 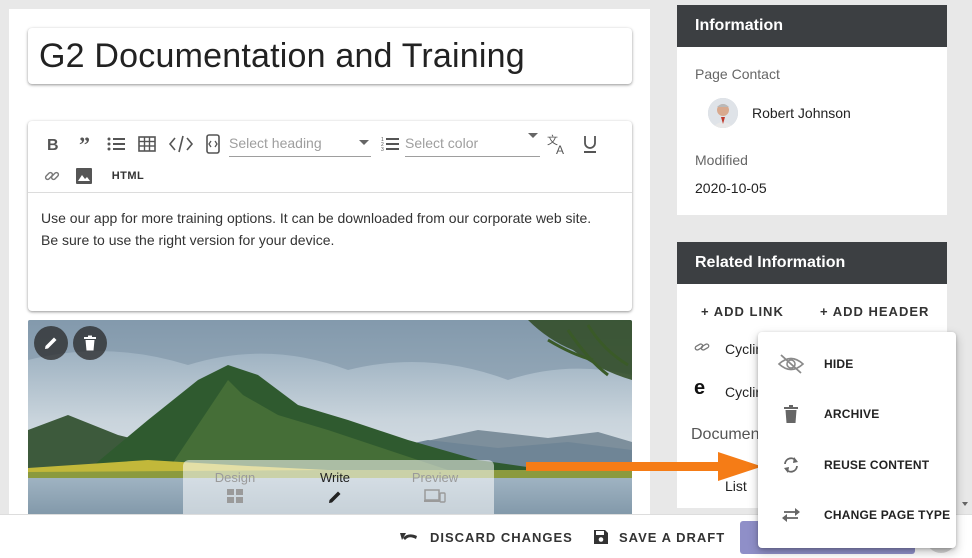 I want to click on mode-switcher: Design Write Preview, so click(x=338, y=487).